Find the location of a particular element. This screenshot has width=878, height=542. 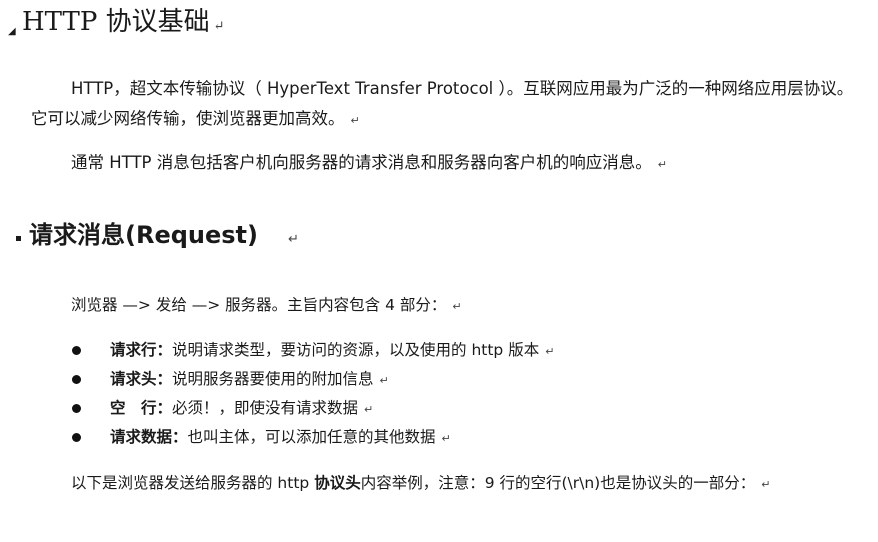

list-item: 请求行：说明请求类型，要访问的资源，以及使用的 http 版本 ↵ is located at coordinates (312, 350).